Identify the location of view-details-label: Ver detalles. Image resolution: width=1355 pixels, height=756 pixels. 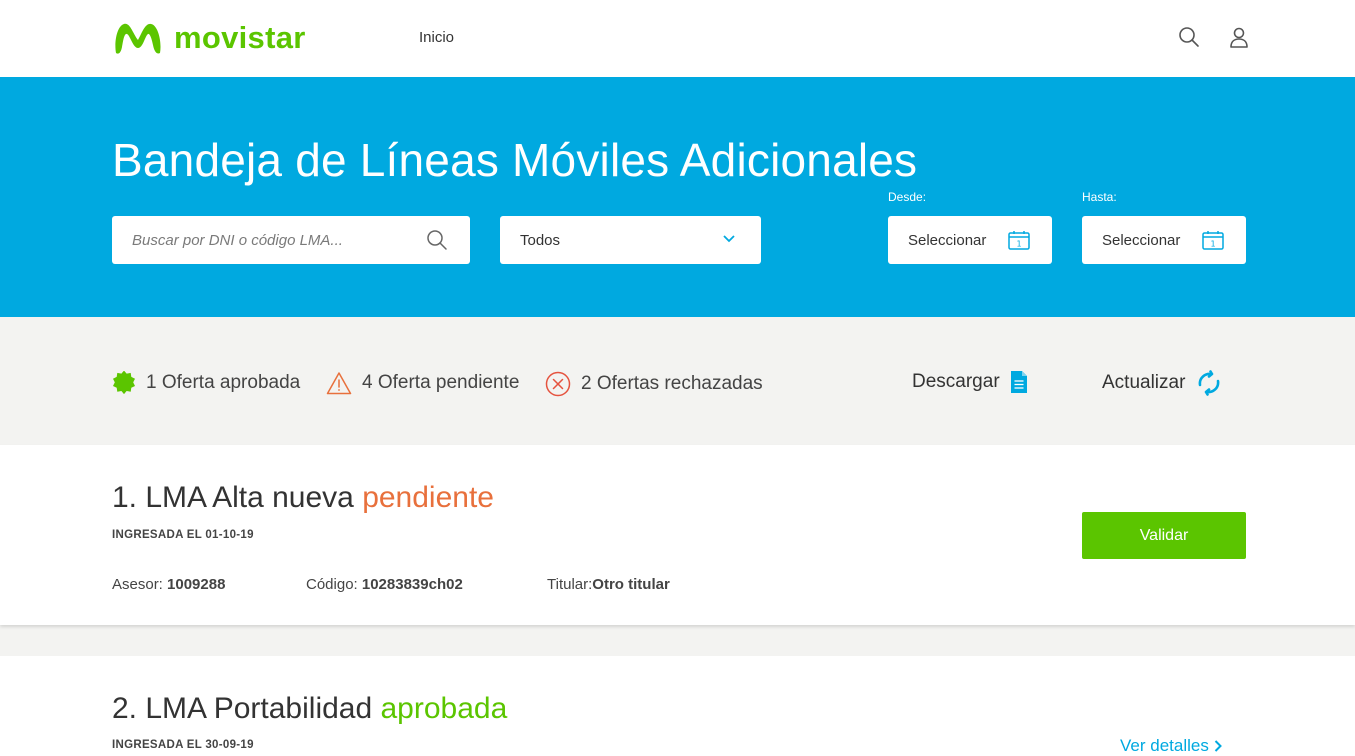
(1164, 745).